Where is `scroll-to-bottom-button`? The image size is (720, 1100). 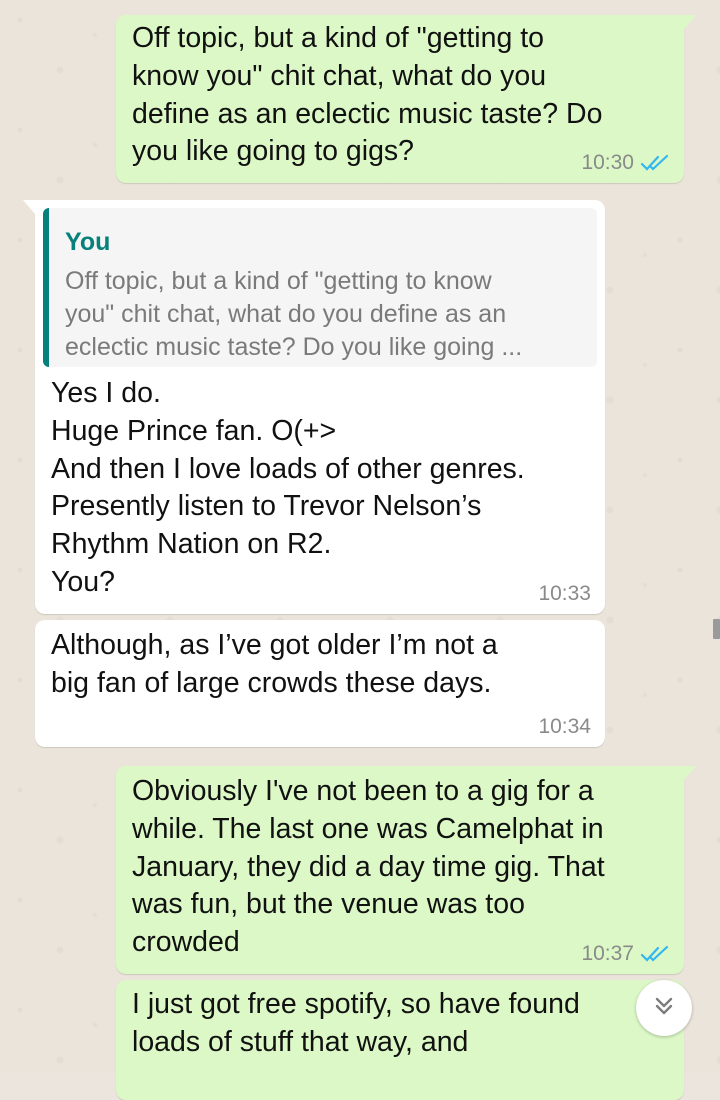 scroll-to-bottom-button is located at coordinates (664, 1008).